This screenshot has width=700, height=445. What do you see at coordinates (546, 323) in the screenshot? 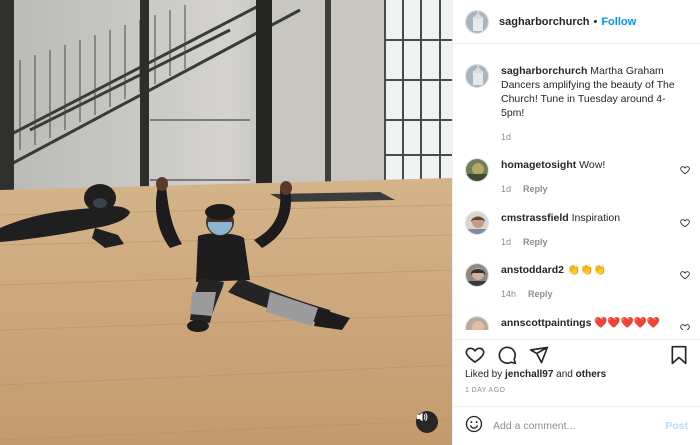
I see `comment-username: annscottpaintings` at bounding box center [546, 323].